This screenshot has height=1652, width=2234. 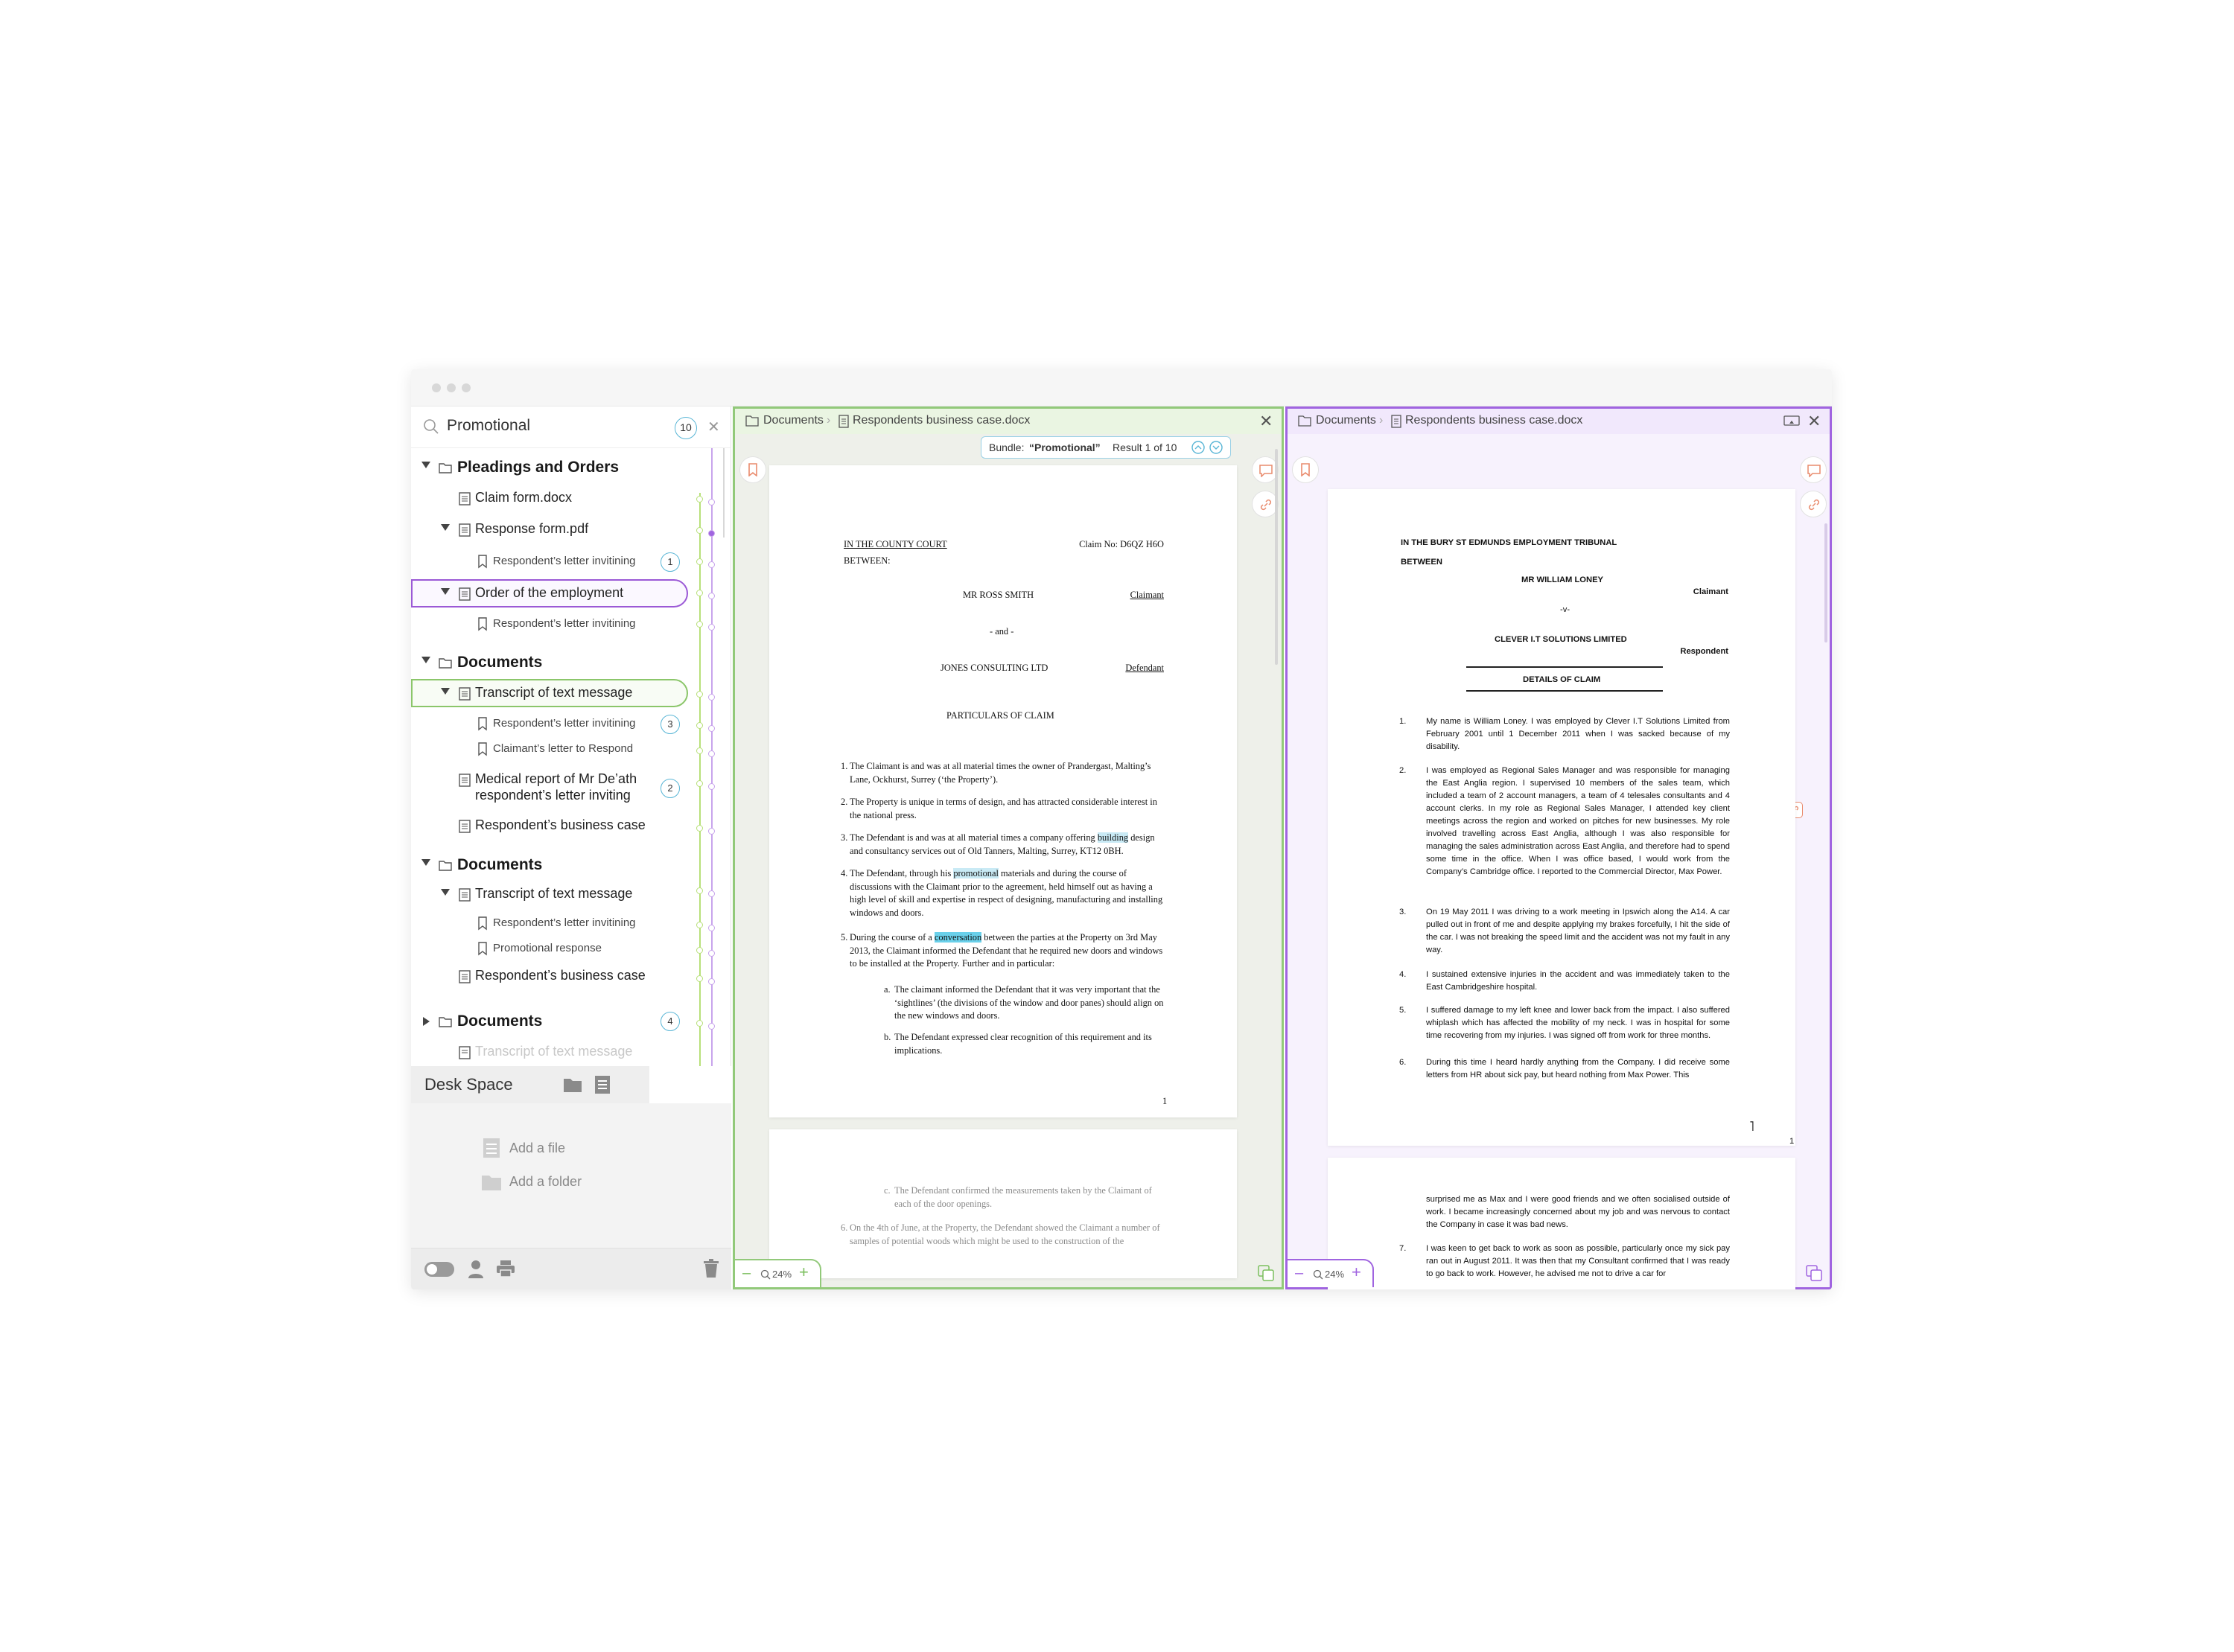 I want to click on link-button, so click(x=1814, y=504).